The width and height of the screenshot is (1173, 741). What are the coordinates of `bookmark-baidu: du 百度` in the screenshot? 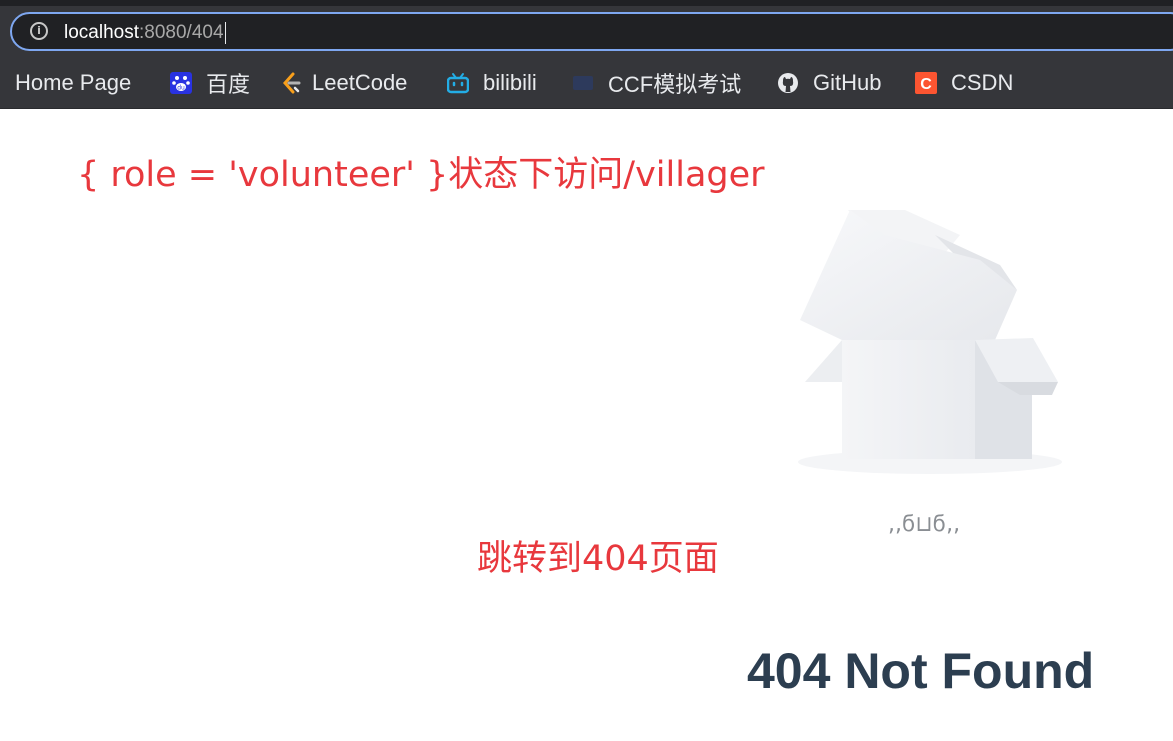 It's located at (210, 83).